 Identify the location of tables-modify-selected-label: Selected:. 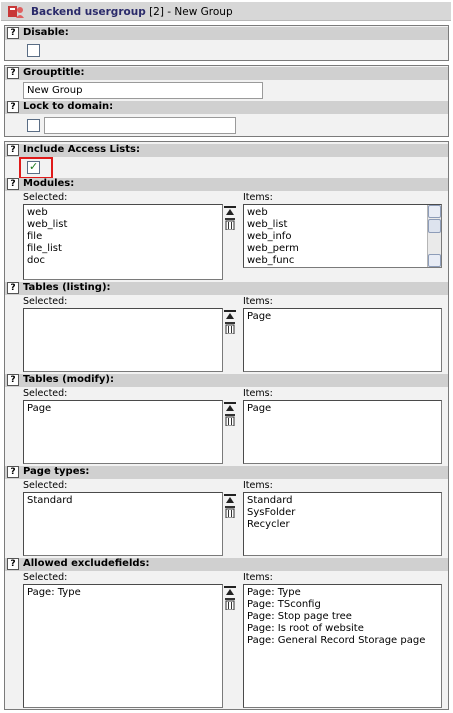
(45, 393).